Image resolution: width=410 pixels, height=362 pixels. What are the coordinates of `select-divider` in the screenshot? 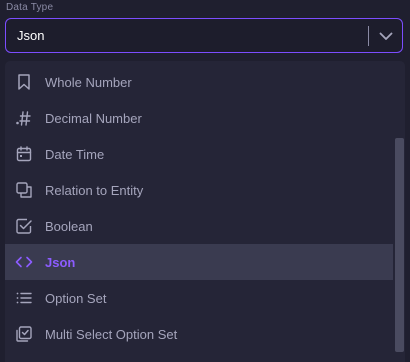 It's located at (368, 36).